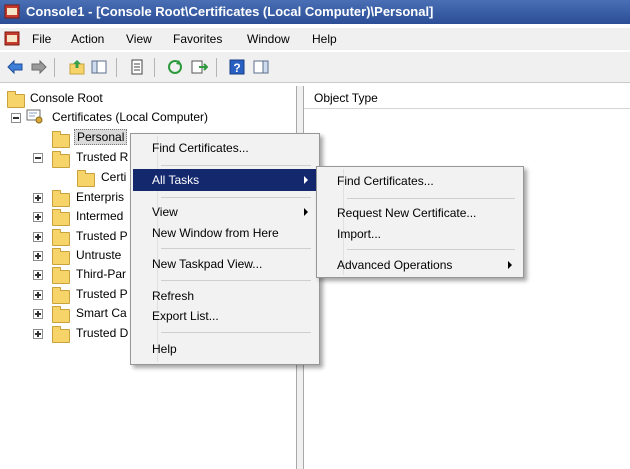 The width and height of the screenshot is (630, 469). I want to click on back-icon, so click(15, 67).